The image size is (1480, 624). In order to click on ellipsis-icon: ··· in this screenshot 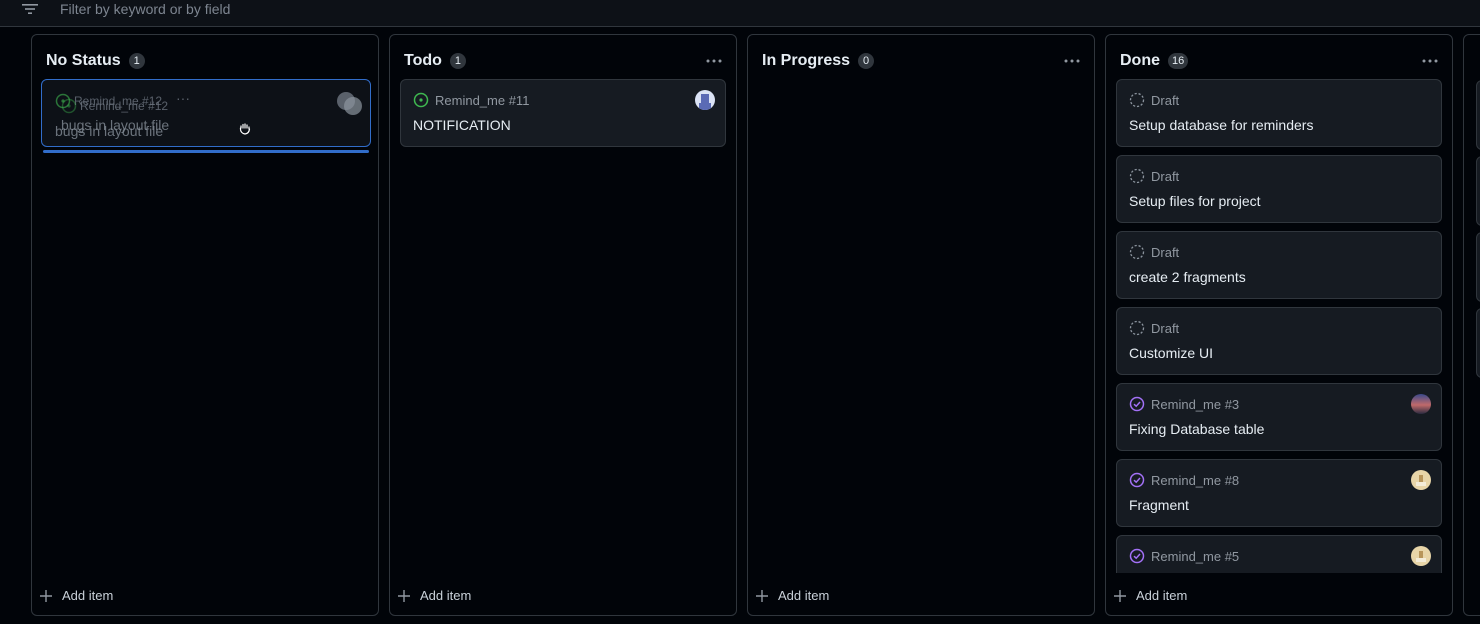, I will do `click(183, 98)`.